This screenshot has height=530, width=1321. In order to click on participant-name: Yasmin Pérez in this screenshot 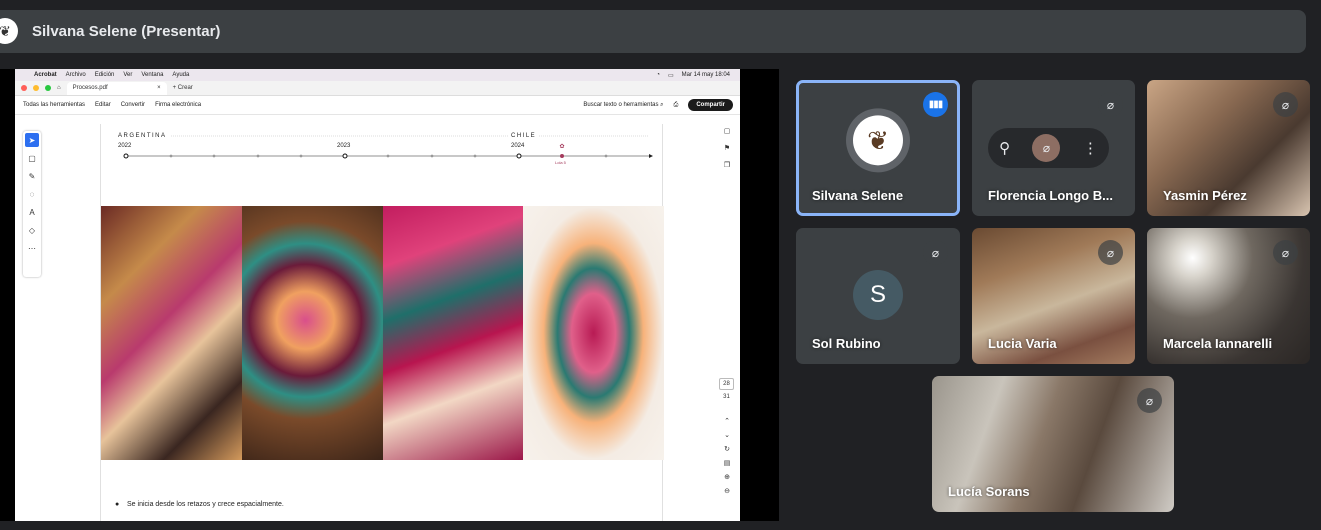, I will do `click(1205, 195)`.